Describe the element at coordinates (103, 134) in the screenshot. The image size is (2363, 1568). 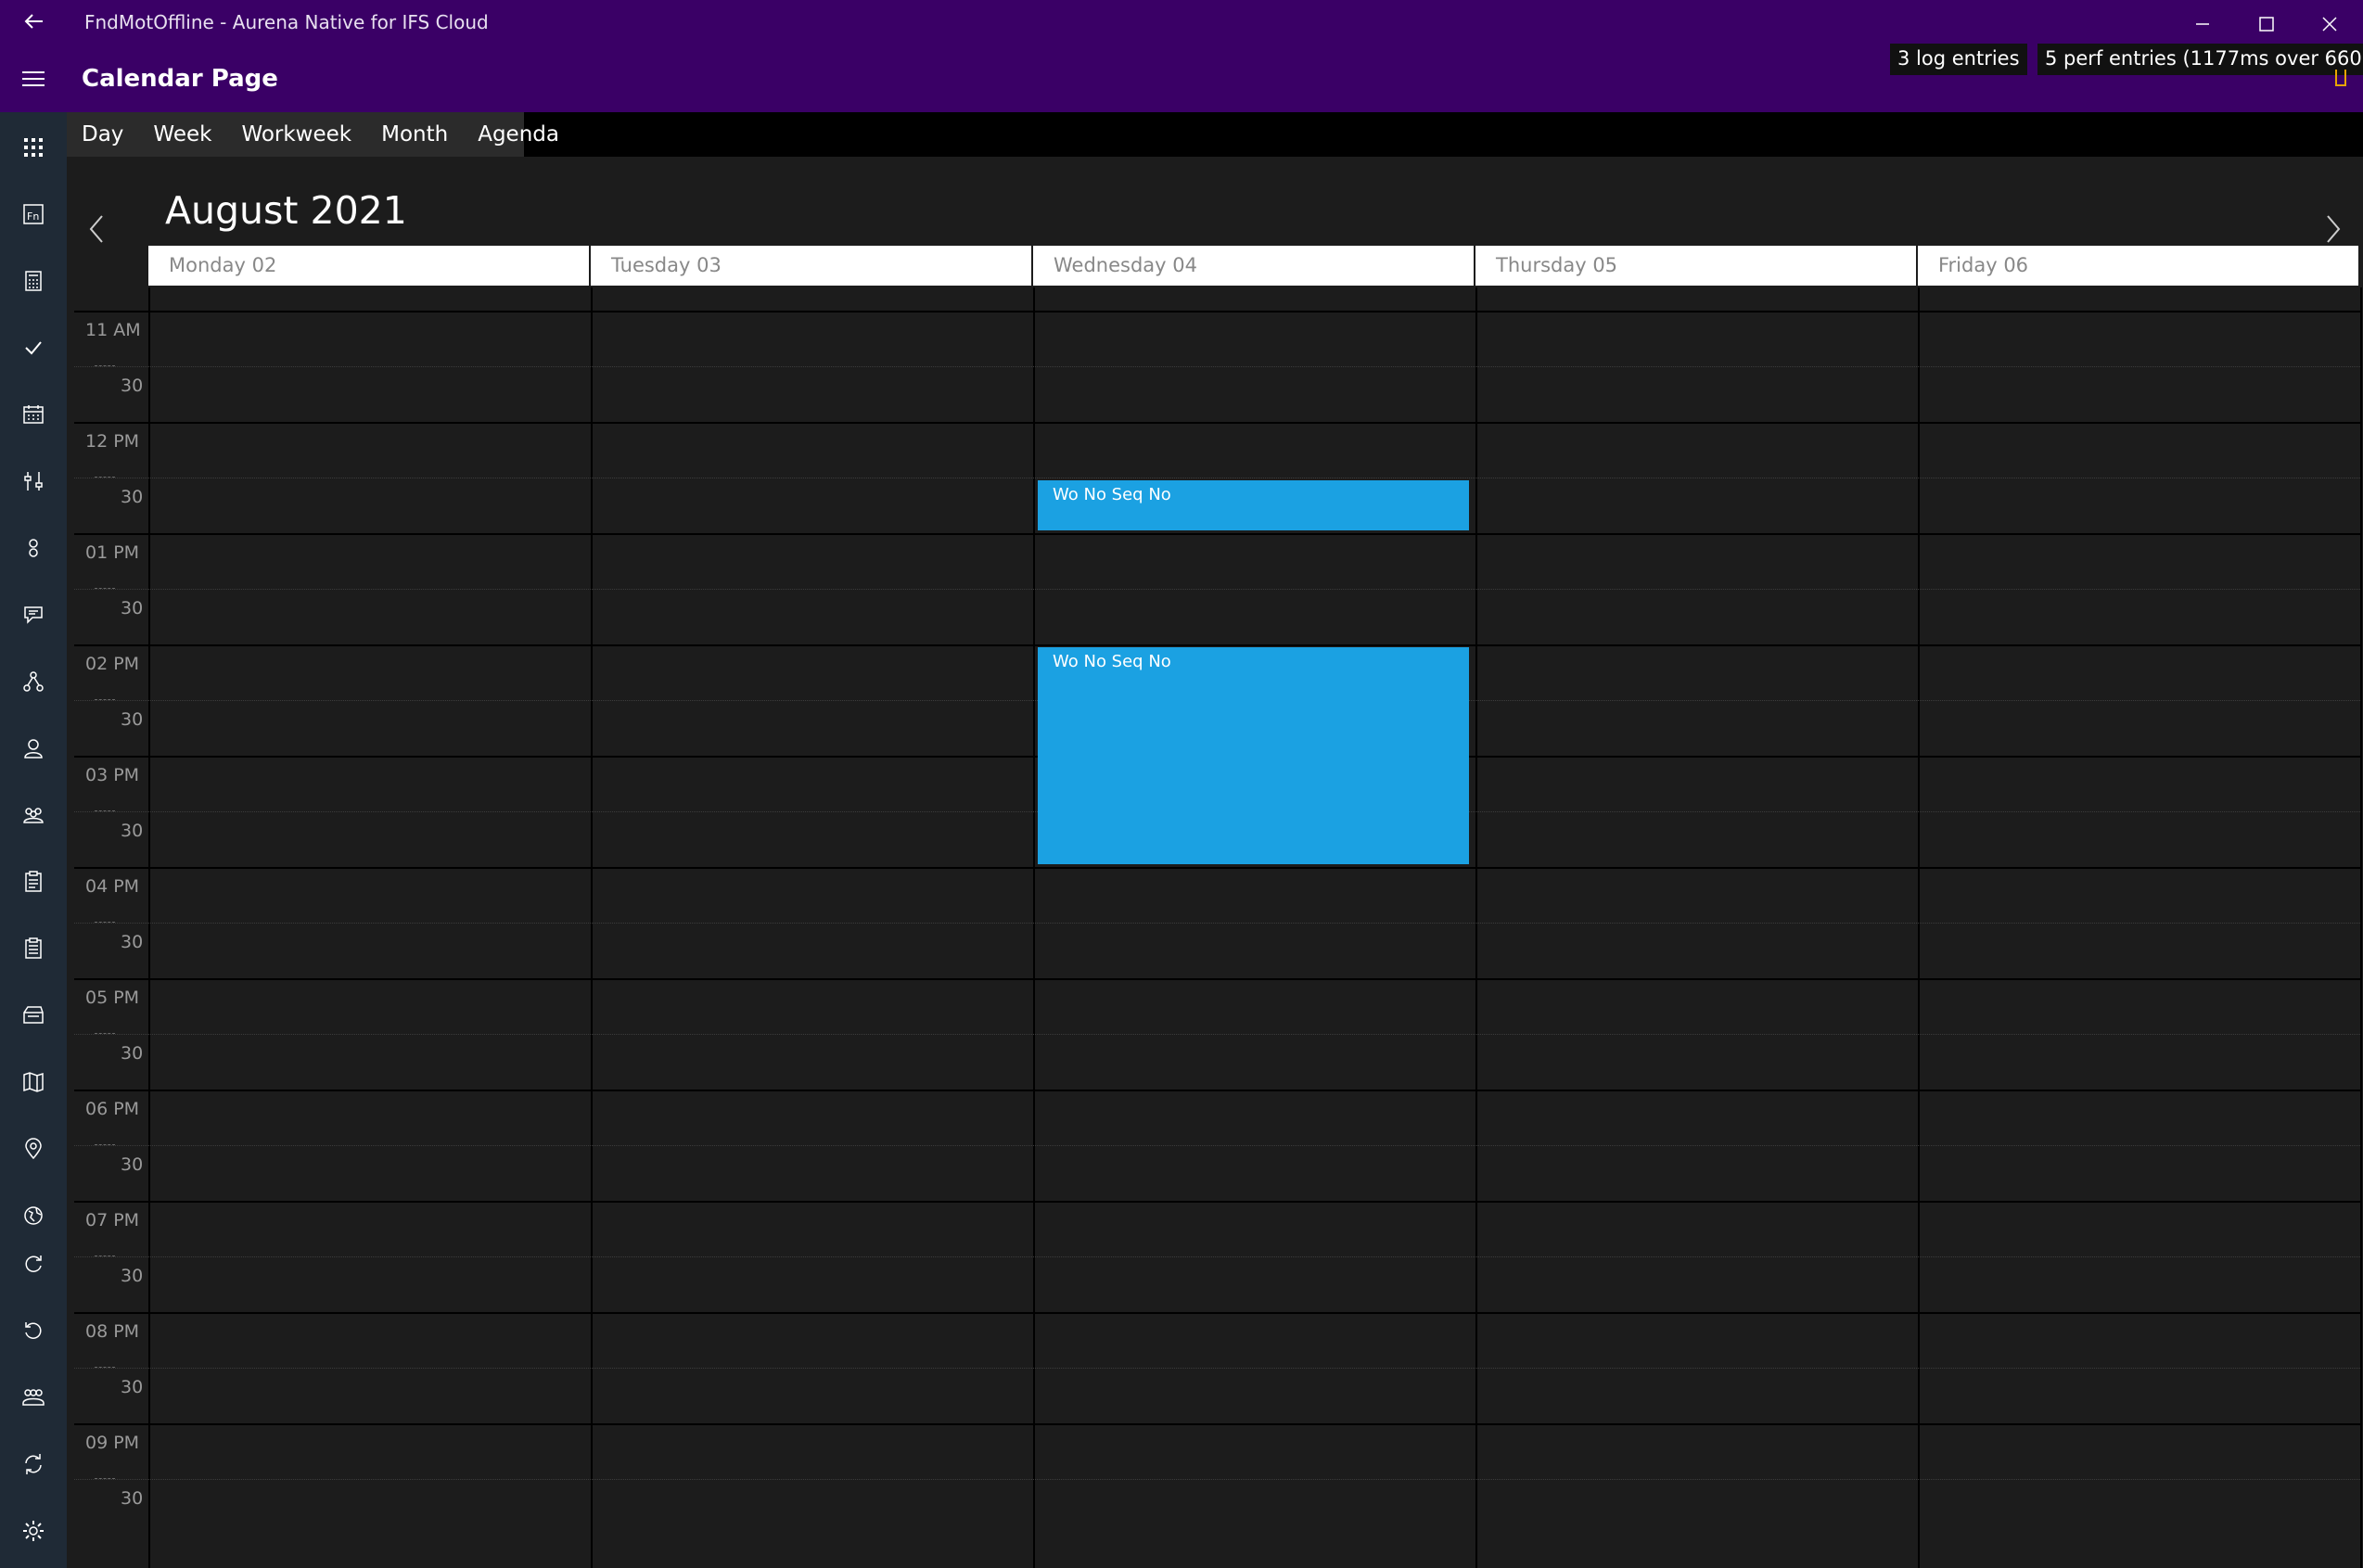
I see `tab-day: Day` at that location.